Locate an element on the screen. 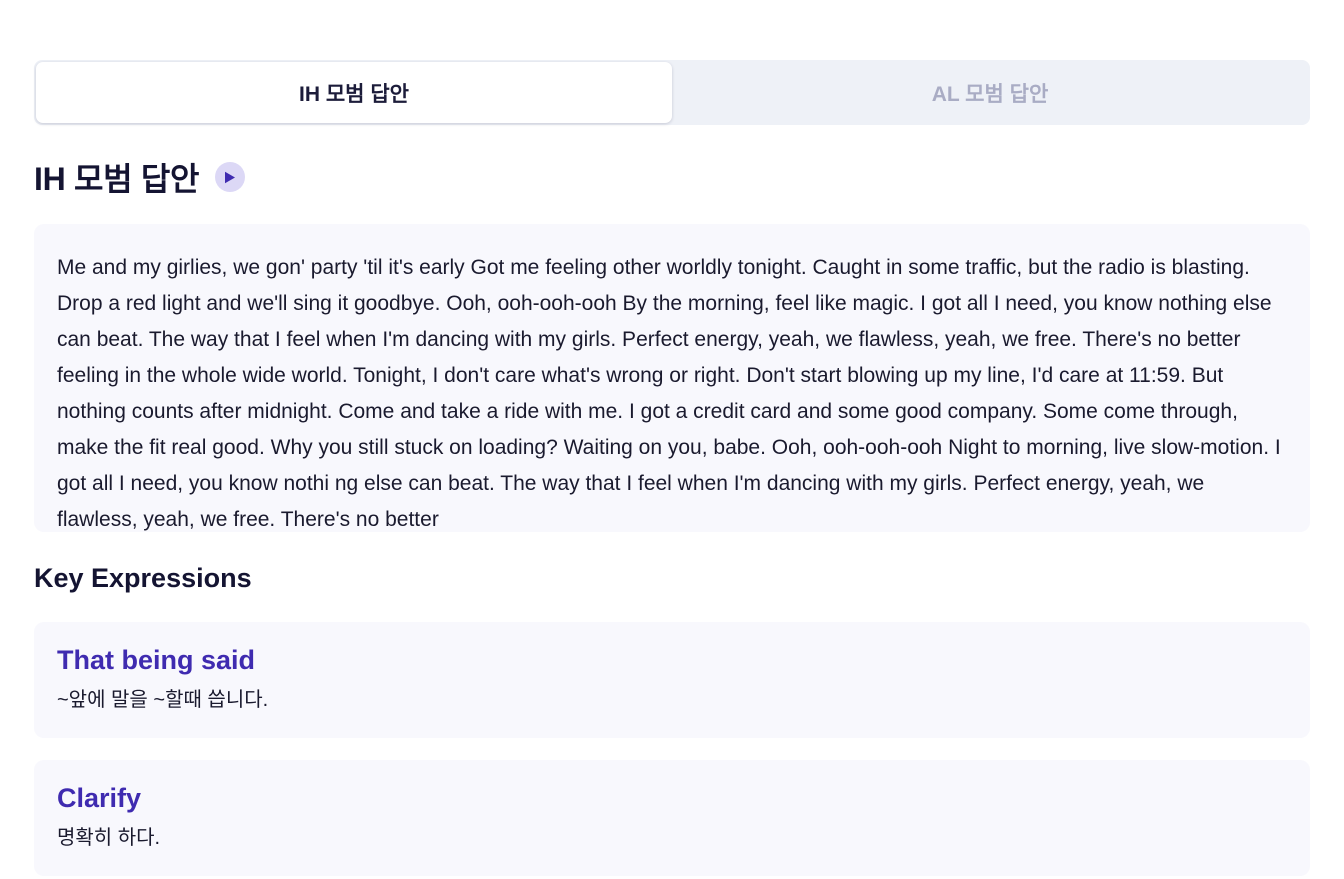  expression-term: Clarify is located at coordinates (99, 798).